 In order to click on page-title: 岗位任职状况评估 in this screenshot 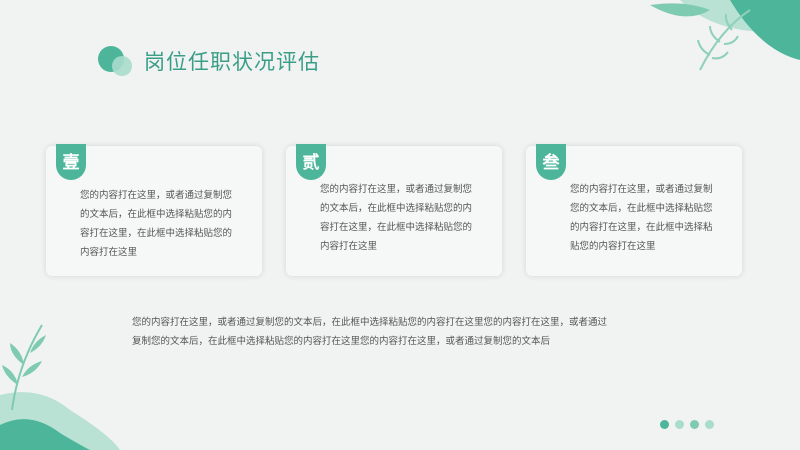, I will do `click(232, 62)`.